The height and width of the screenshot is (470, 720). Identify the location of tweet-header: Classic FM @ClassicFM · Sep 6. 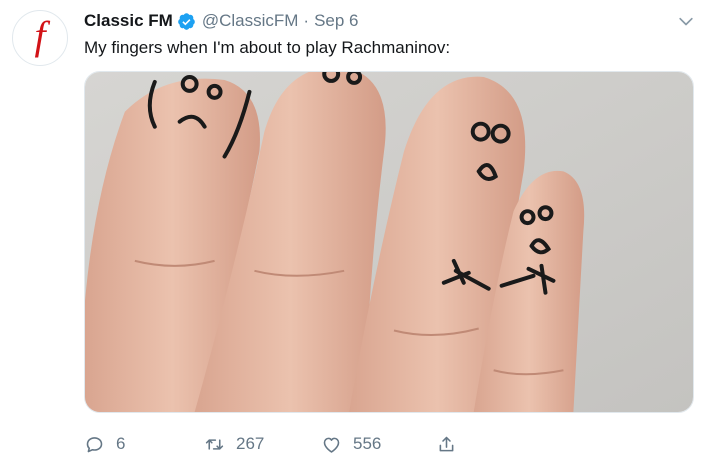
(221, 21).